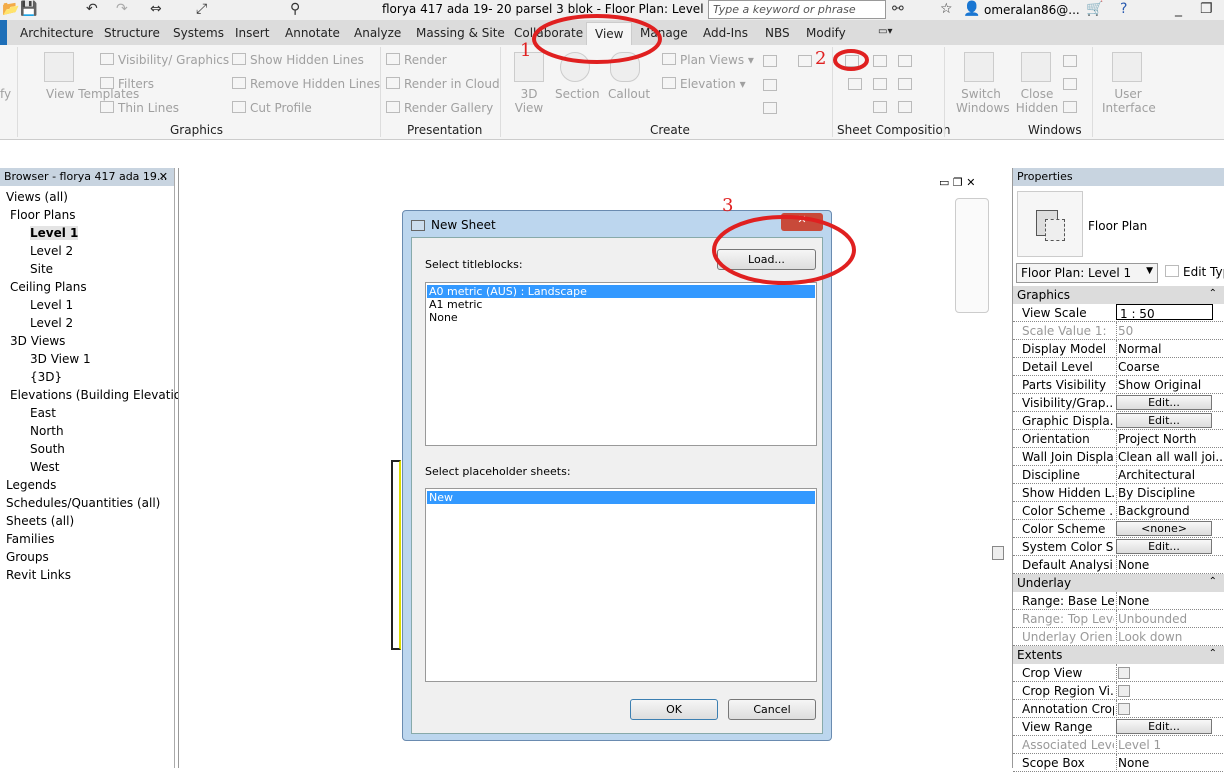  Describe the element at coordinates (821, 58) in the screenshot. I see `annotation-number-2: 2` at that location.